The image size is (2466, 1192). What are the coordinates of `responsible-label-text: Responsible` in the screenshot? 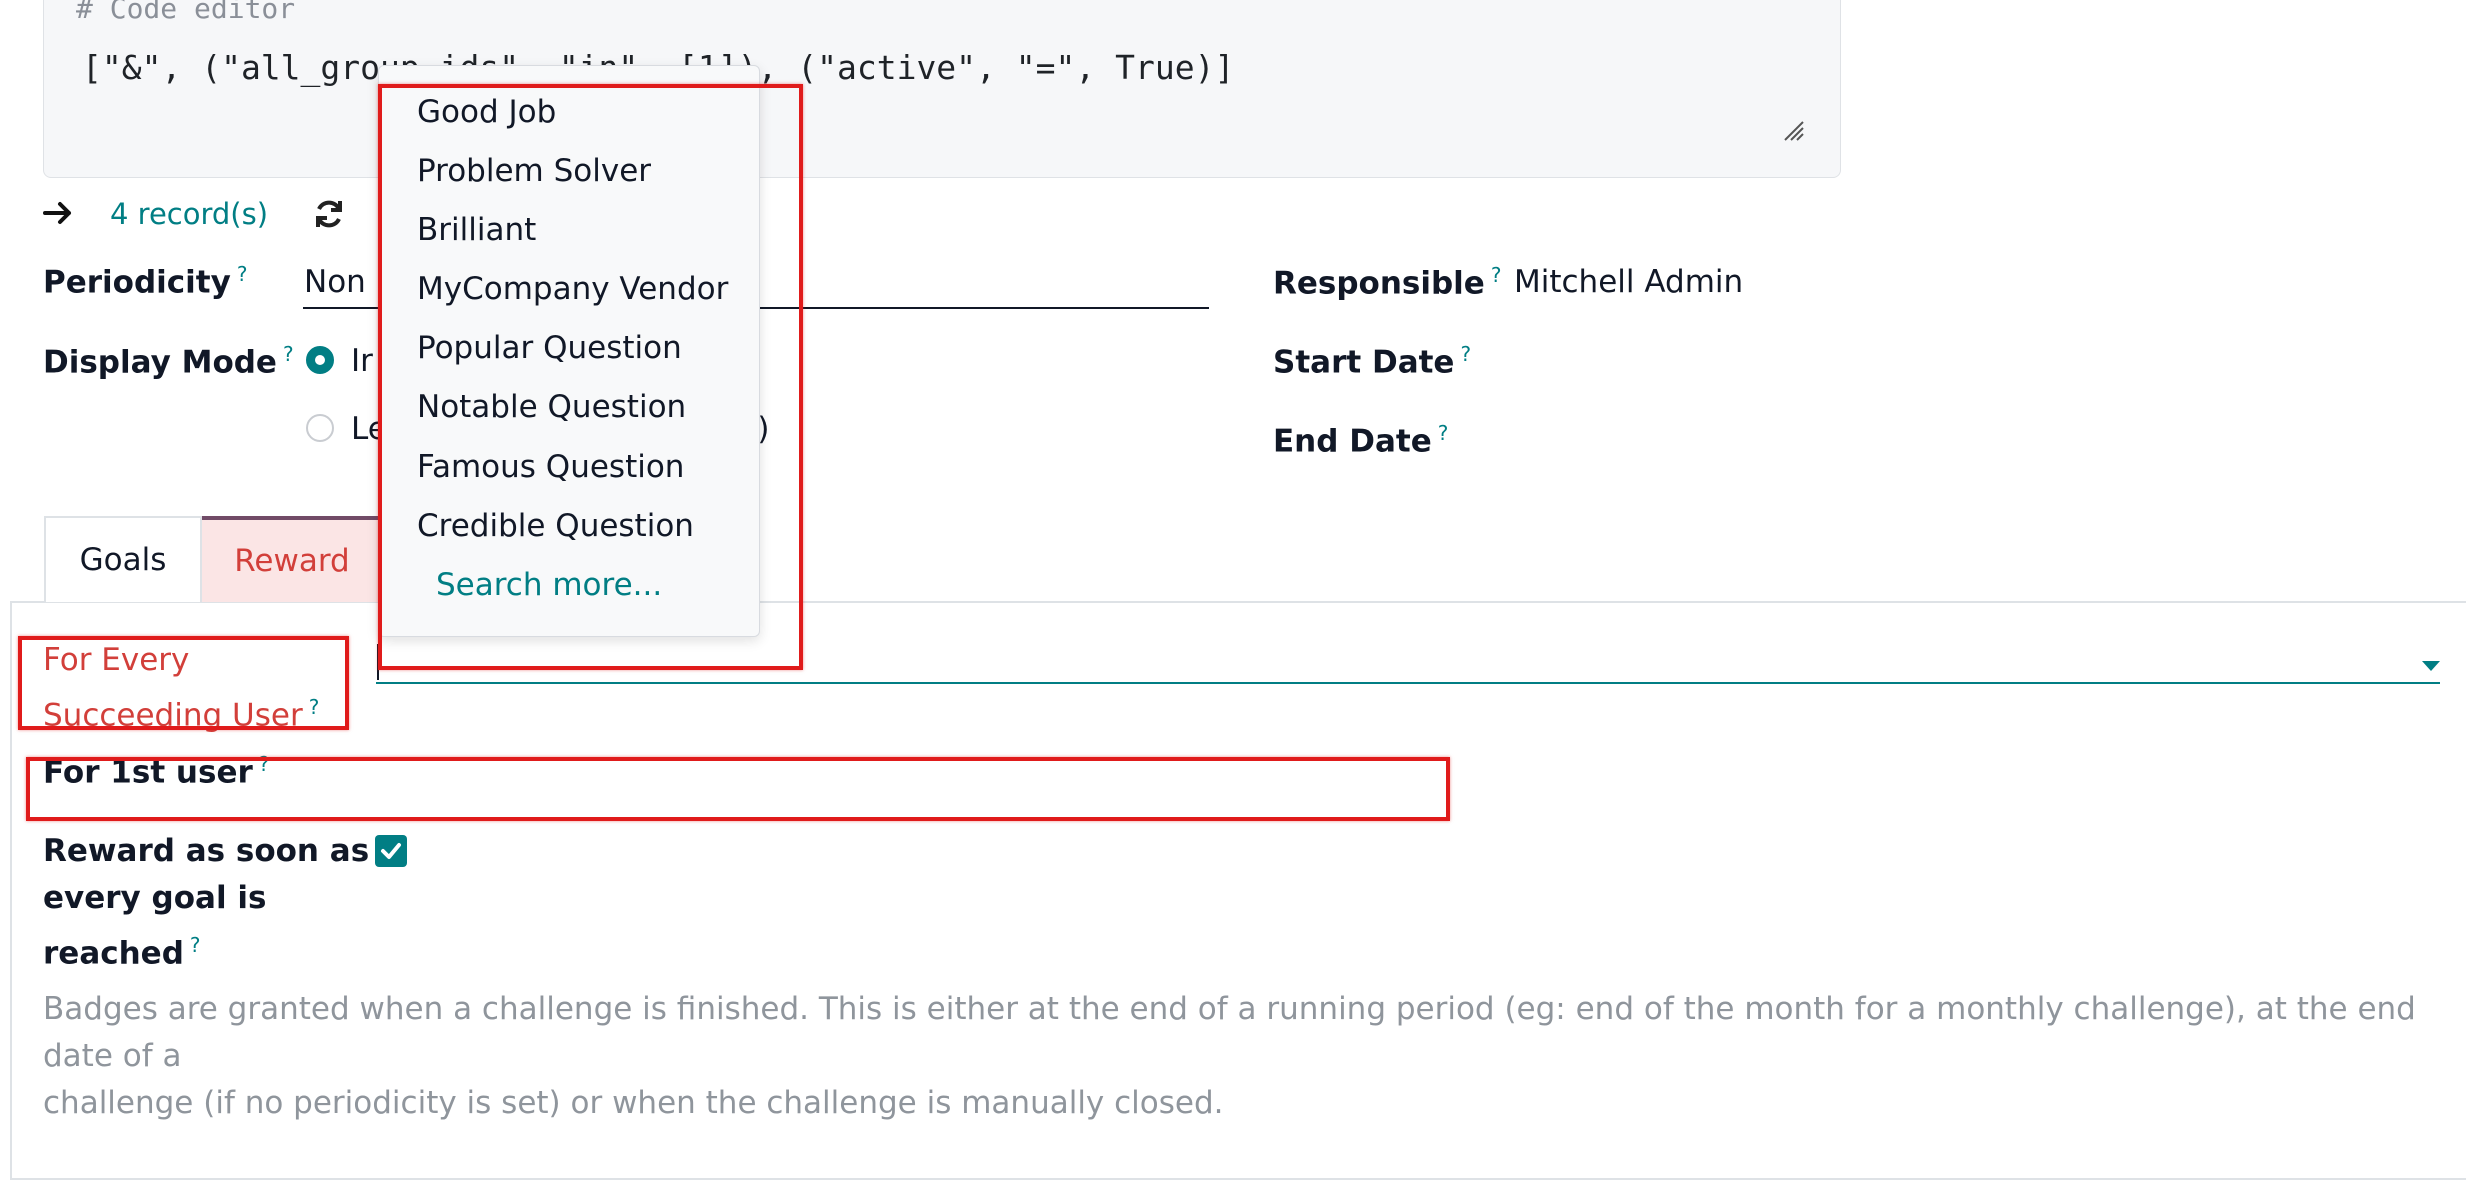 It's located at (1379, 283).